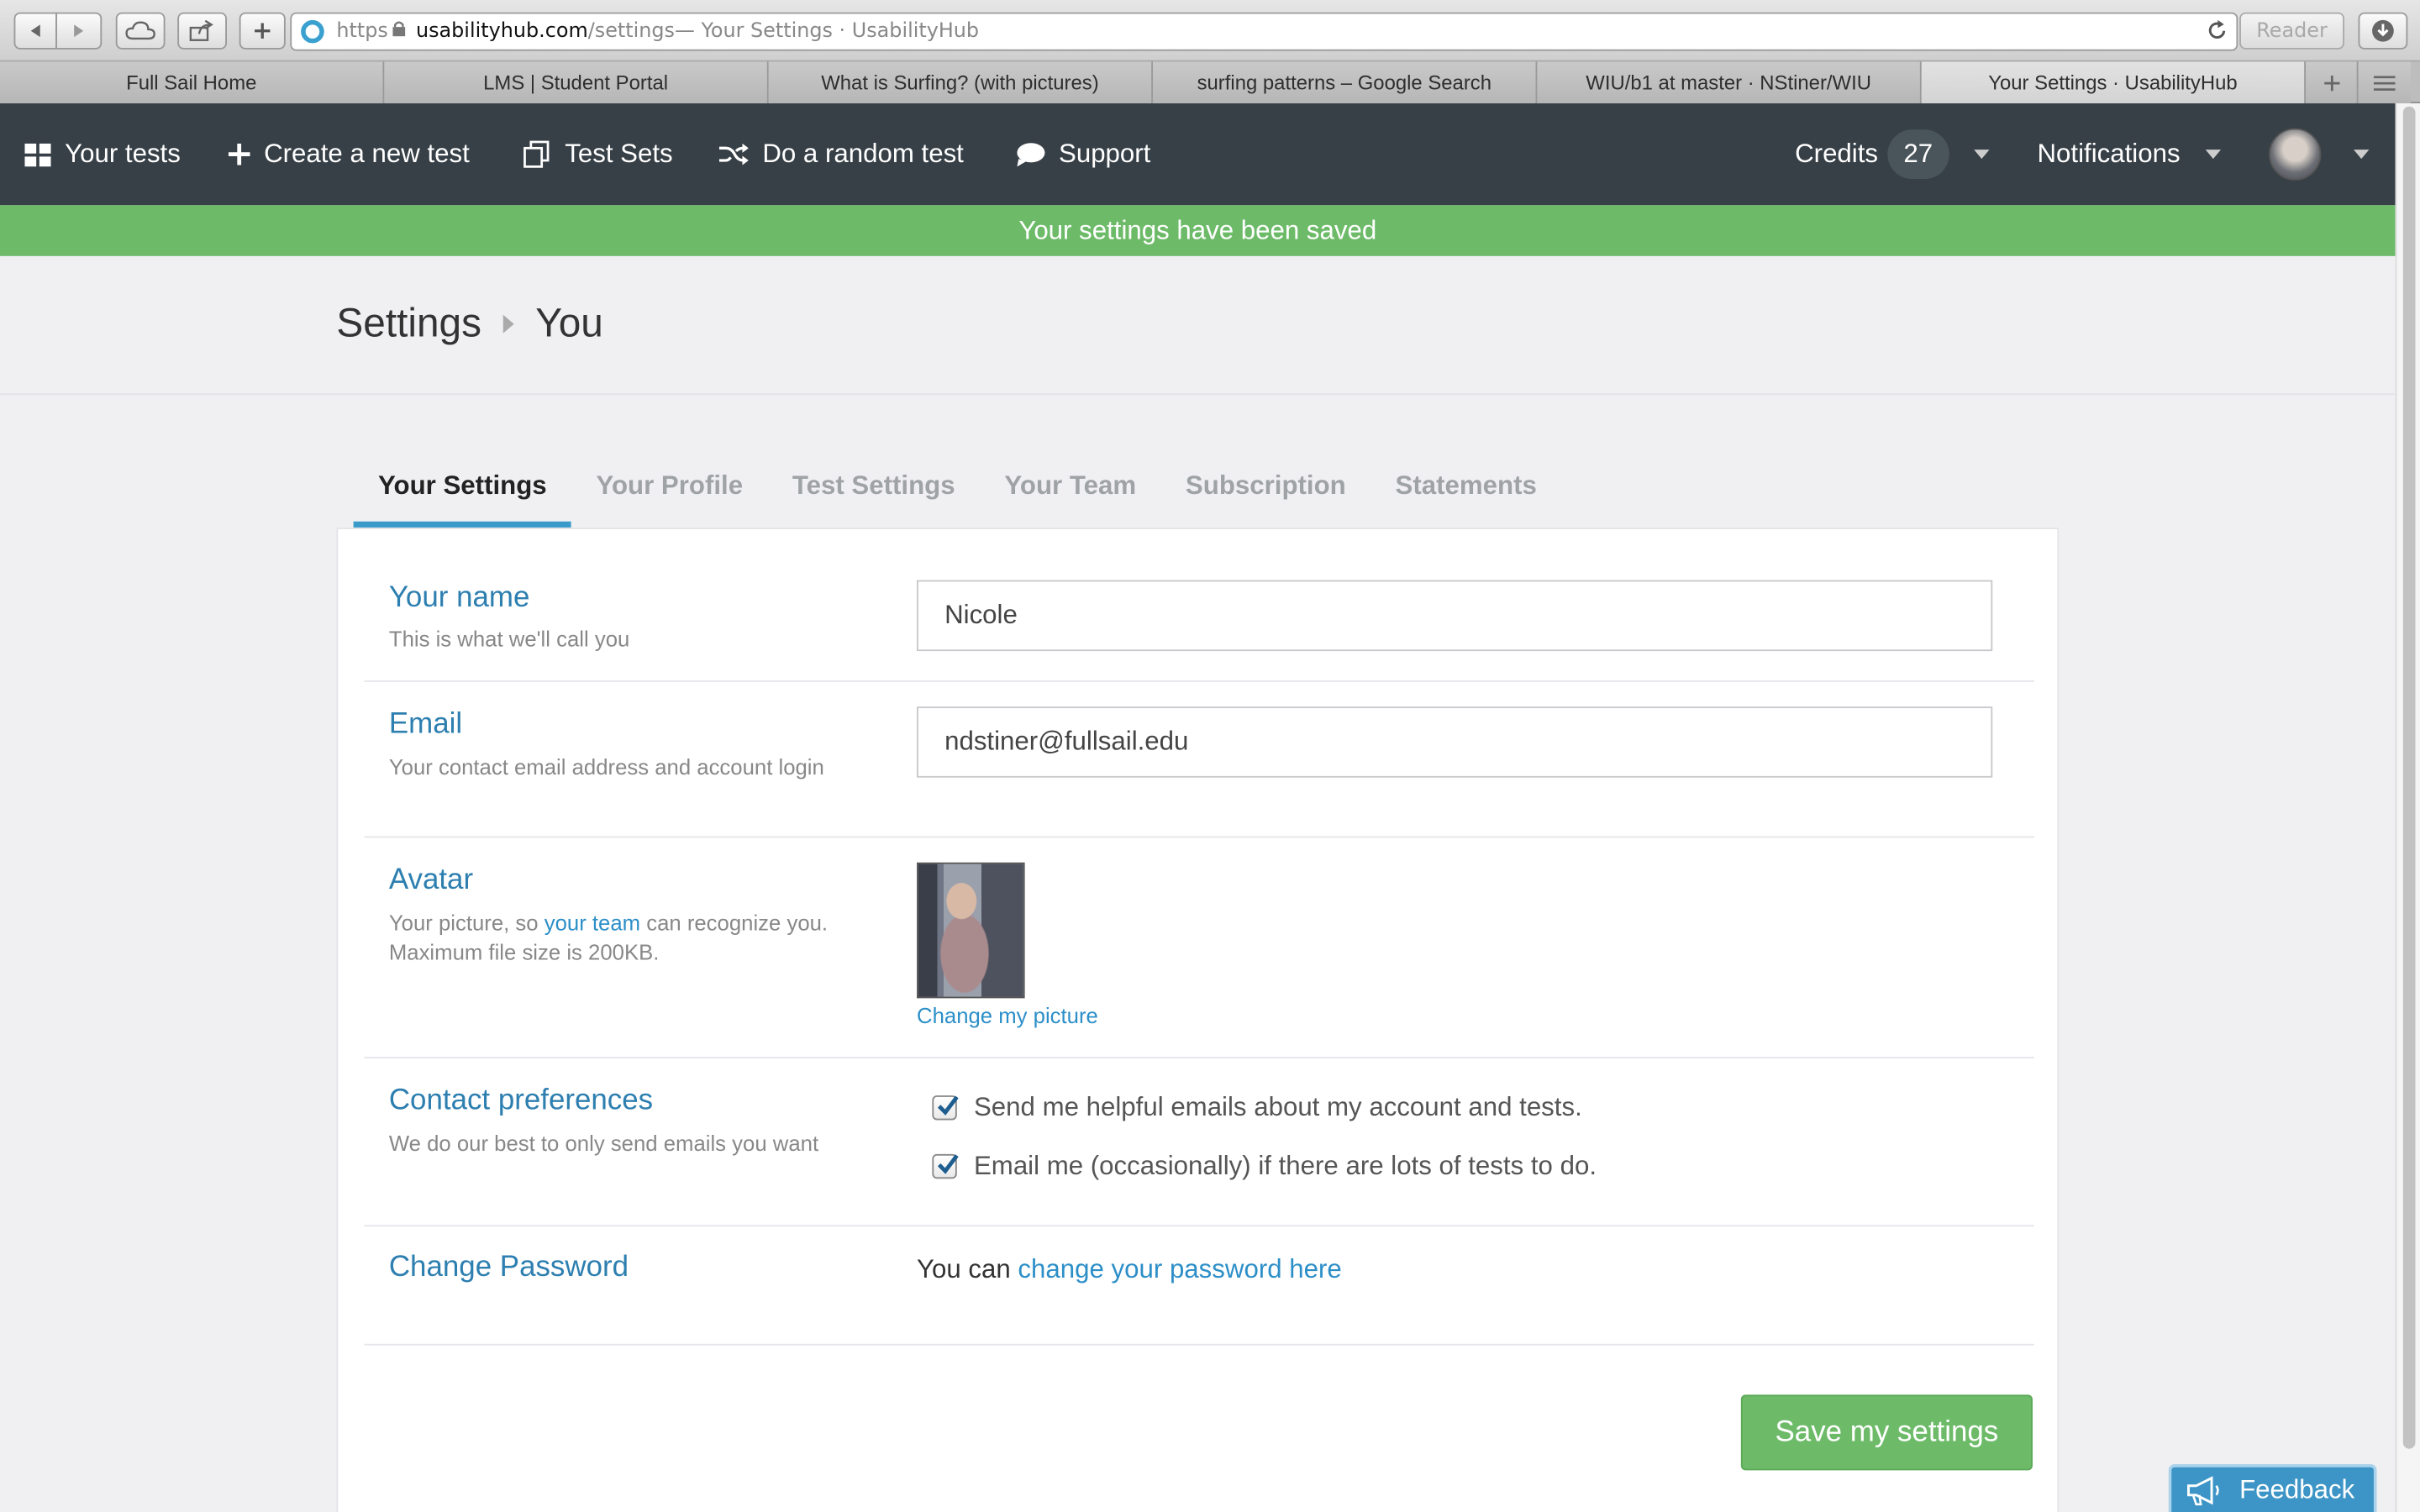 This screenshot has width=2420, height=1512. I want to click on downloads-button, so click(2383, 31).